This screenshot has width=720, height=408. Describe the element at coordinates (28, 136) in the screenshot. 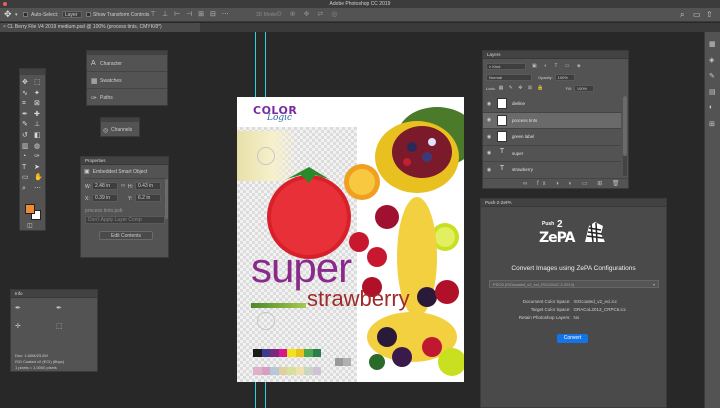

I see `history-brush-icon: ↺` at that location.